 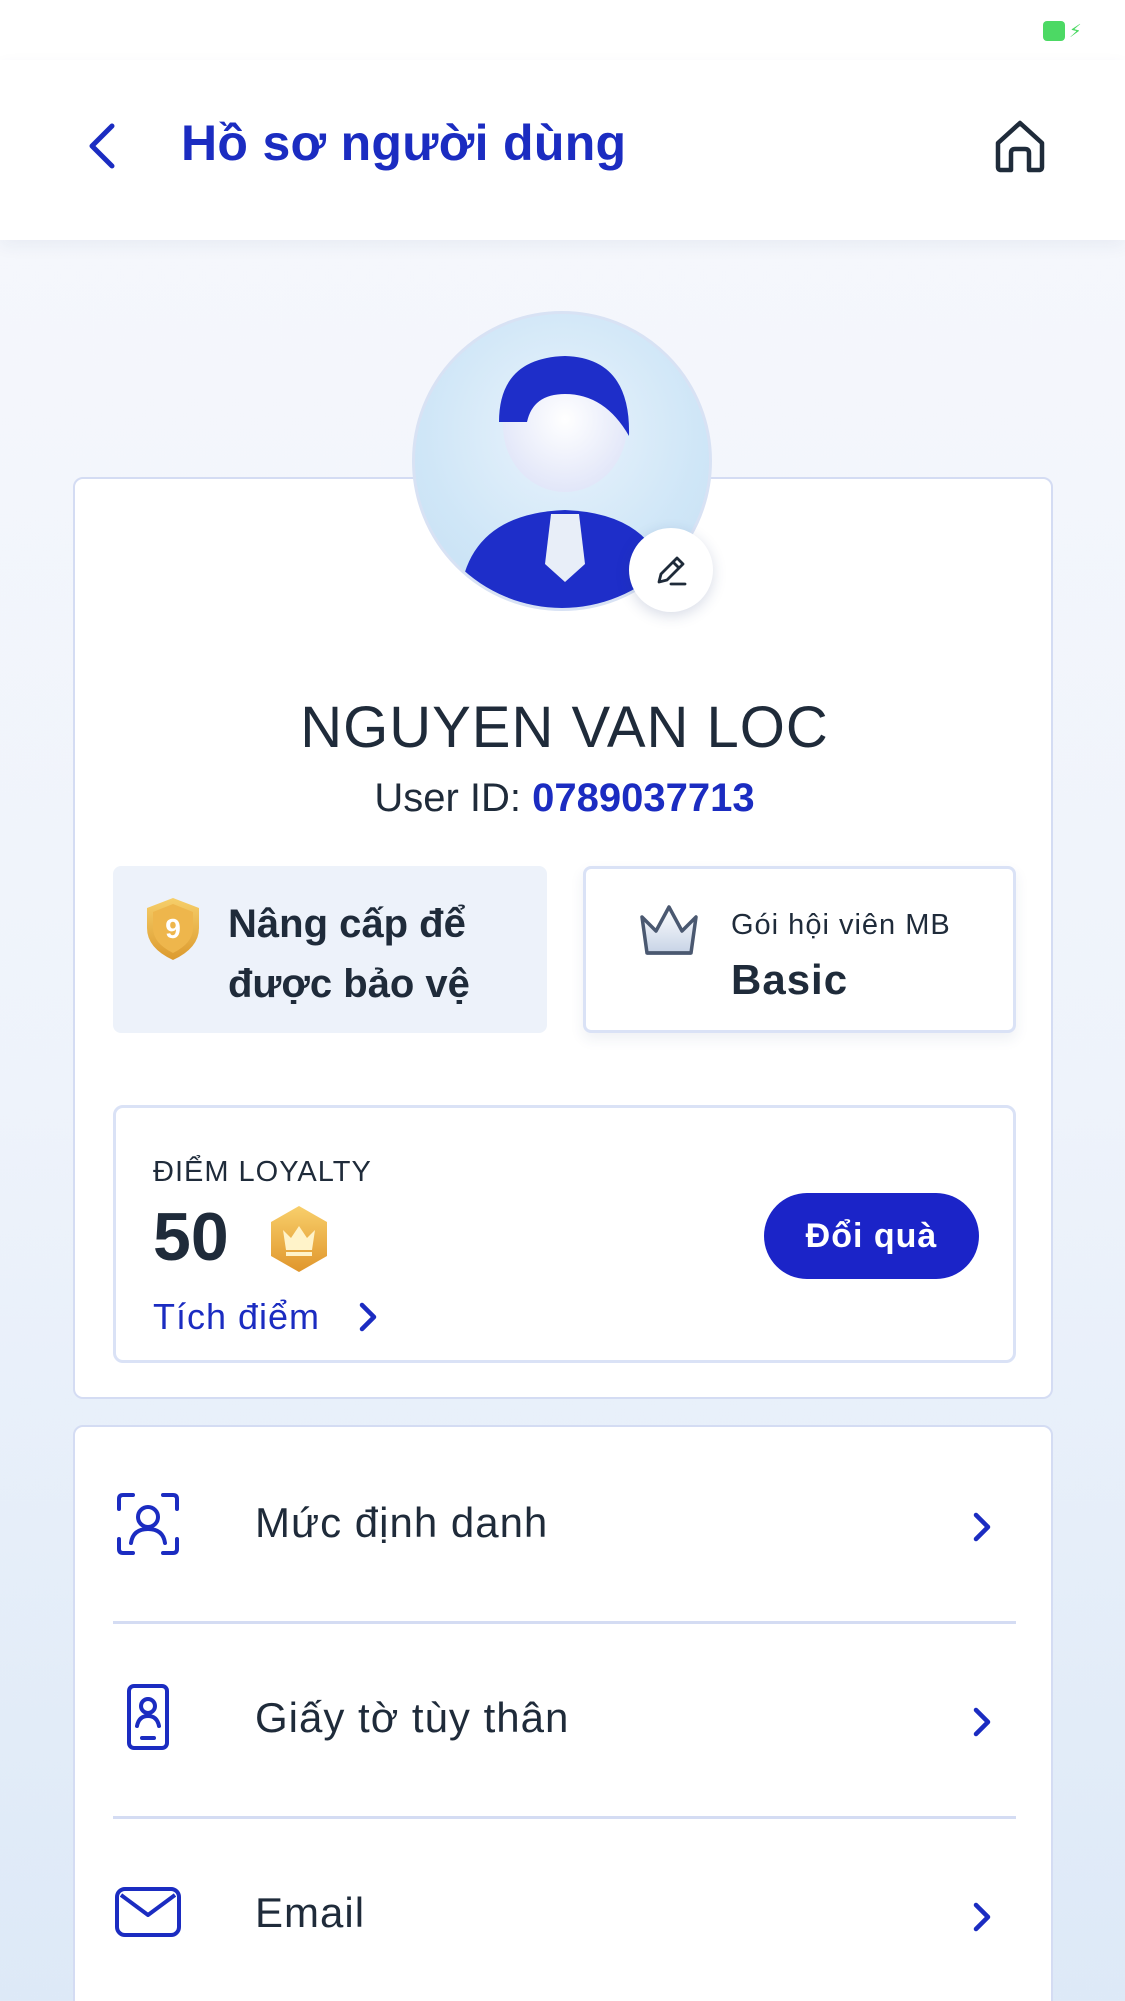 I want to click on id-card-icon, so click(x=148, y=1717).